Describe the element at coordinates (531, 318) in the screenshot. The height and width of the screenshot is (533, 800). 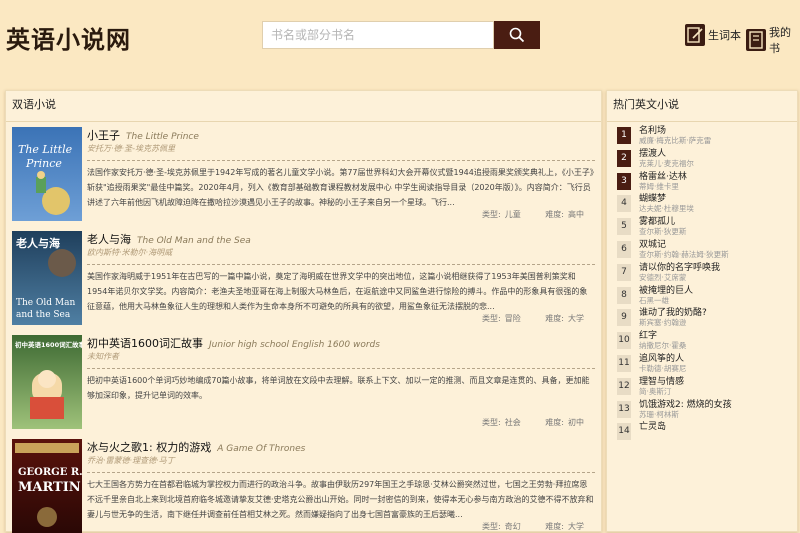
I see `book-meta: 类型: 冒险 难度: 大学` at that location.